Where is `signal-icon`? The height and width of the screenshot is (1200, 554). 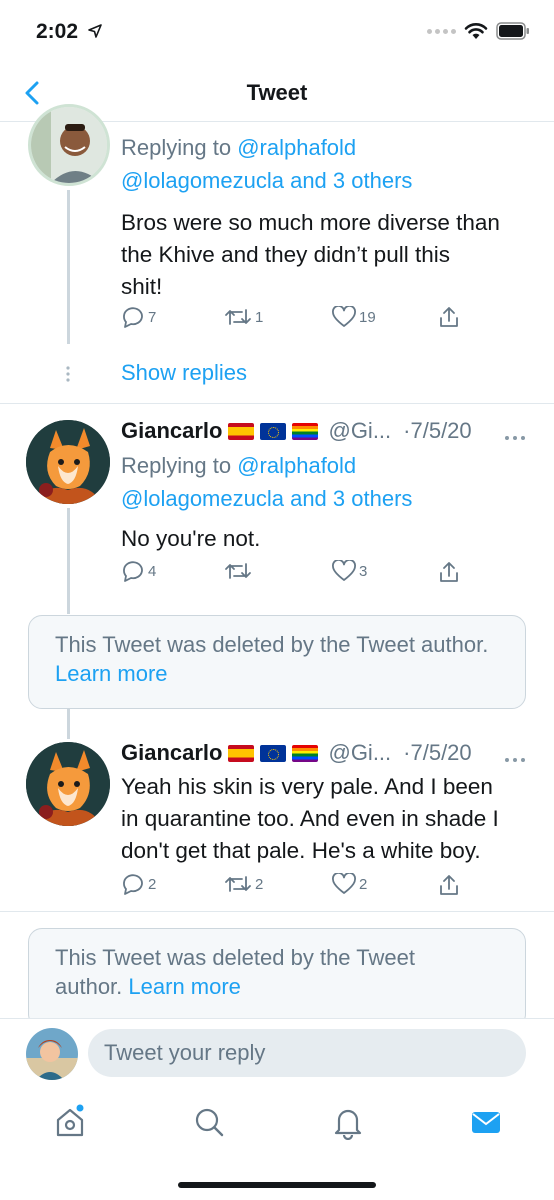
signal-icon is located at coordinates (441, 31).